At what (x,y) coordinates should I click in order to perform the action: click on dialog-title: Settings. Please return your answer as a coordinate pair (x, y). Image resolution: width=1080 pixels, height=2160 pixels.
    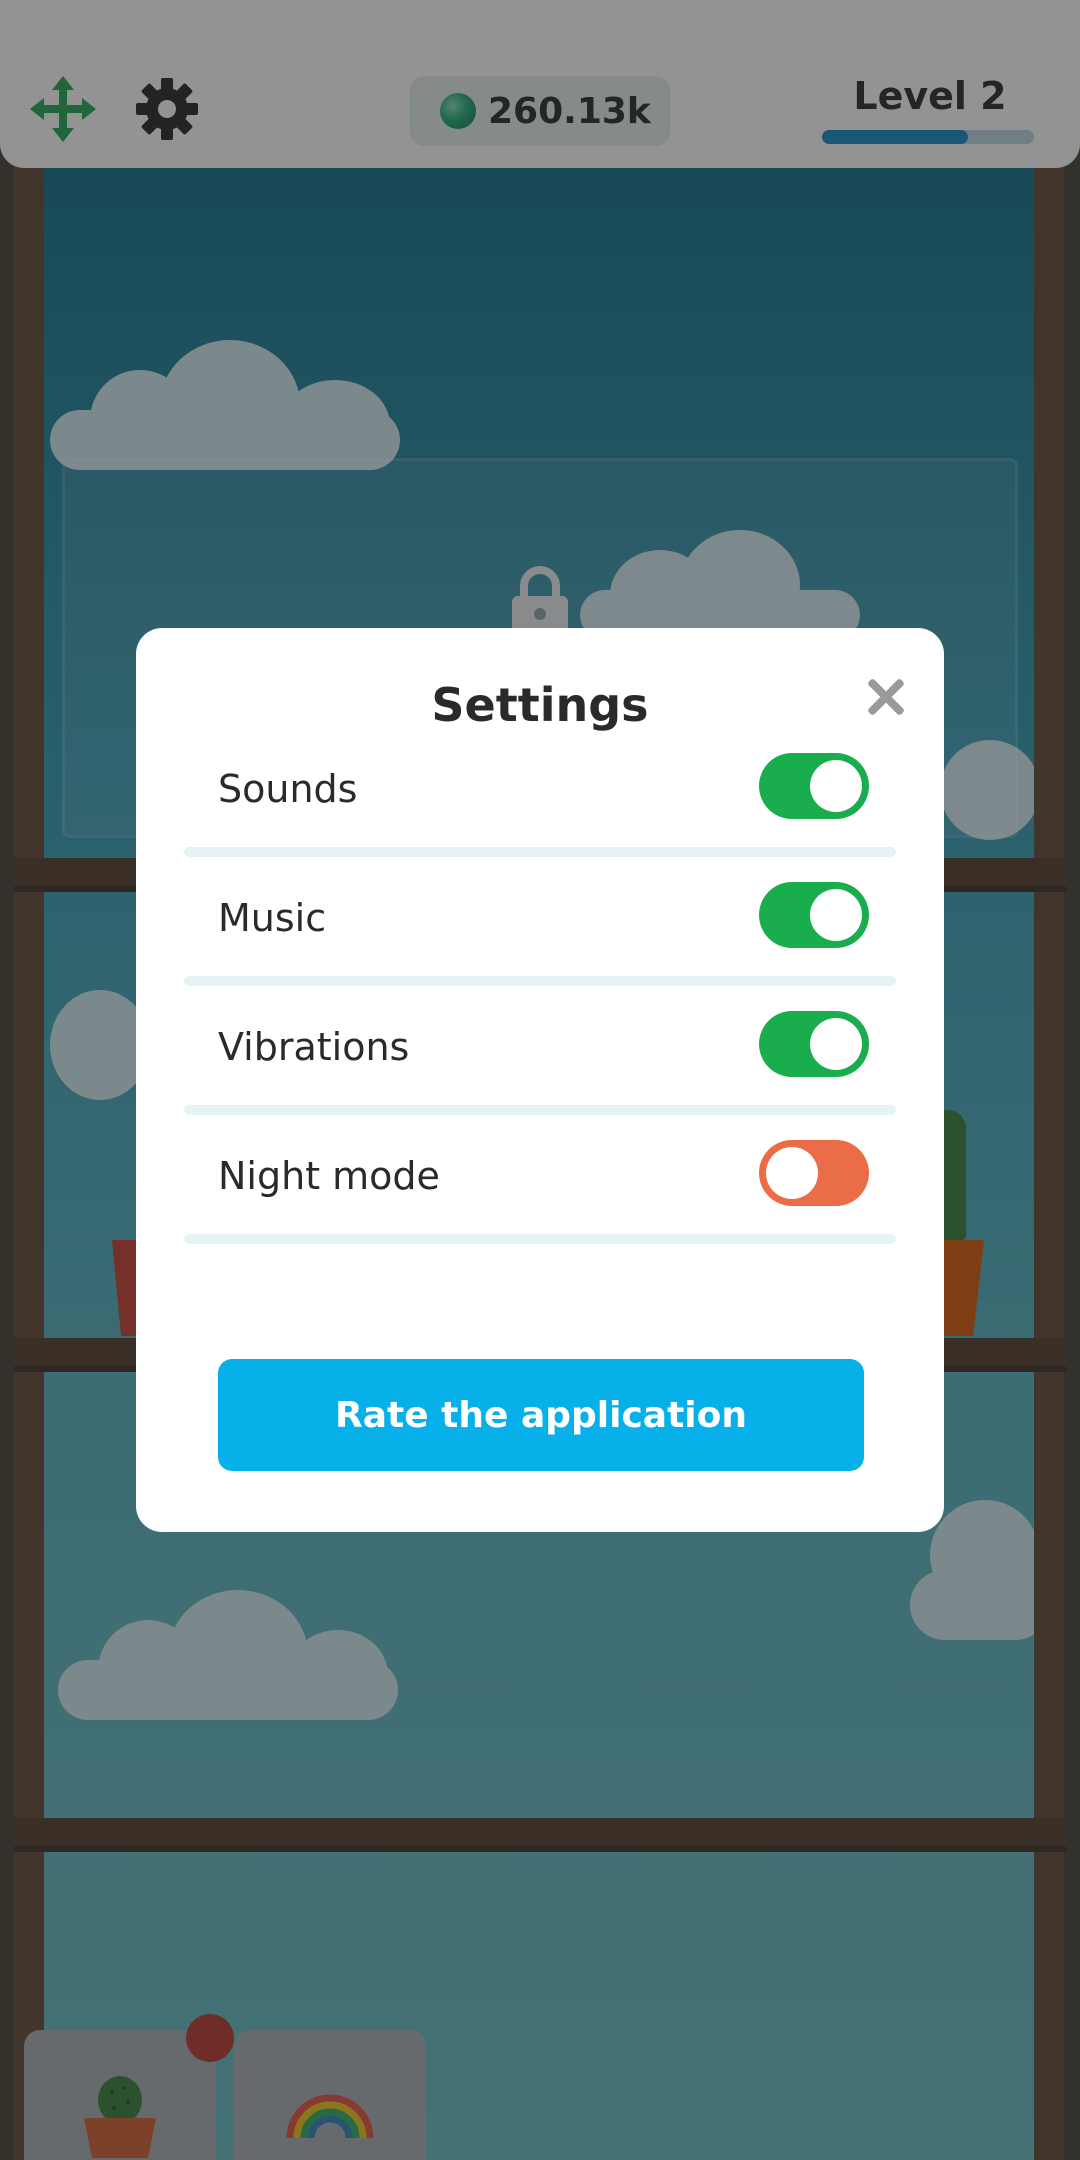
    Looking at the image, I should click on (540, 705).